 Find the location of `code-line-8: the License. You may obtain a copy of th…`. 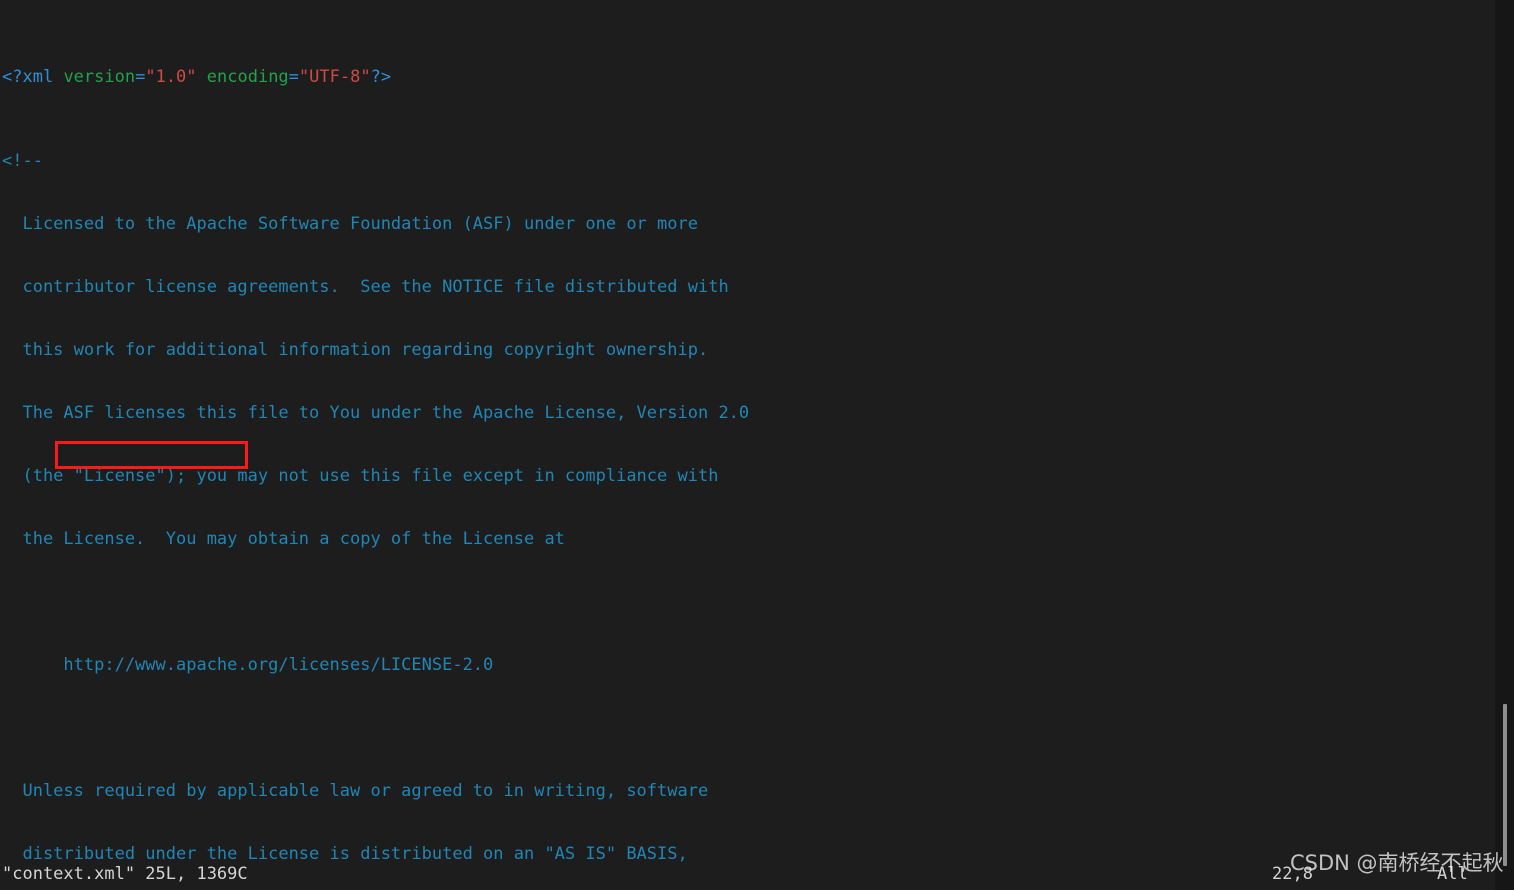

code-line-8: the License. You may obtain a copy of th… is located at coordinates (747, 539).